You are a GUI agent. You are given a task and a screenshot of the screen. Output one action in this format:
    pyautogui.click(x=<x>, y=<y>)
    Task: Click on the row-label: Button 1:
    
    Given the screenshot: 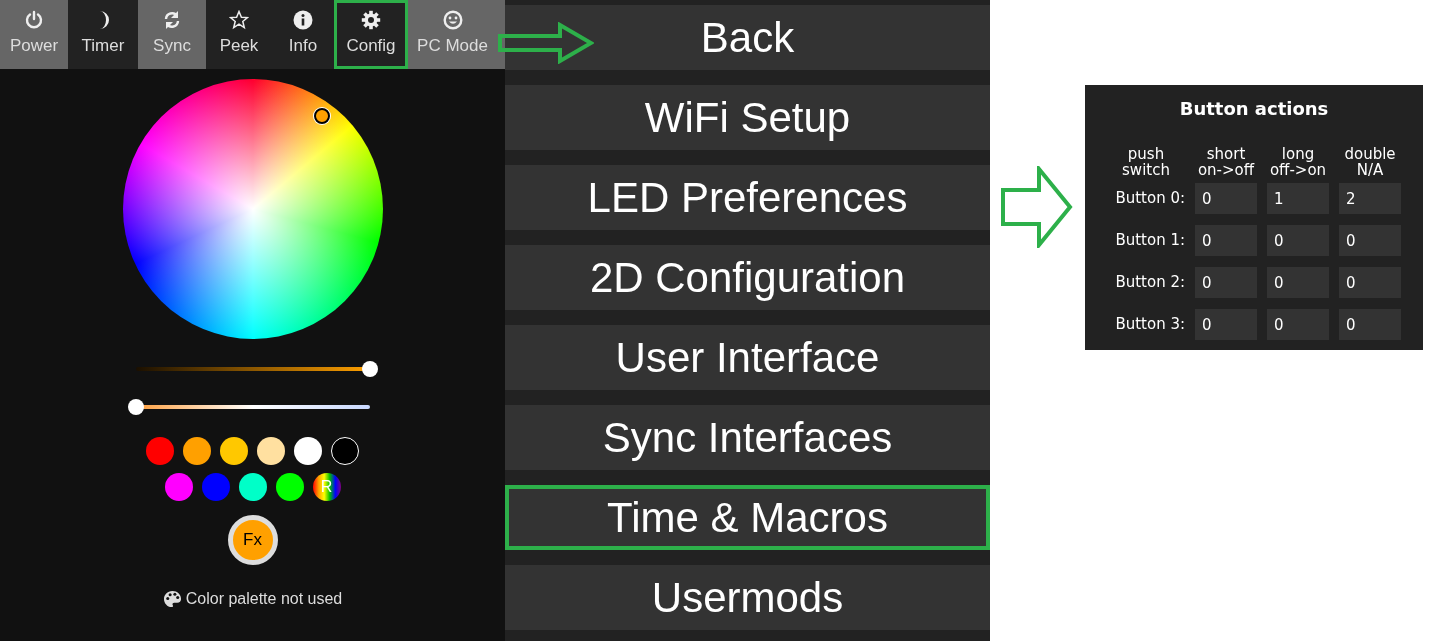 What is the action you would take?
    pyautogui.click(x=1149, y=241)
    